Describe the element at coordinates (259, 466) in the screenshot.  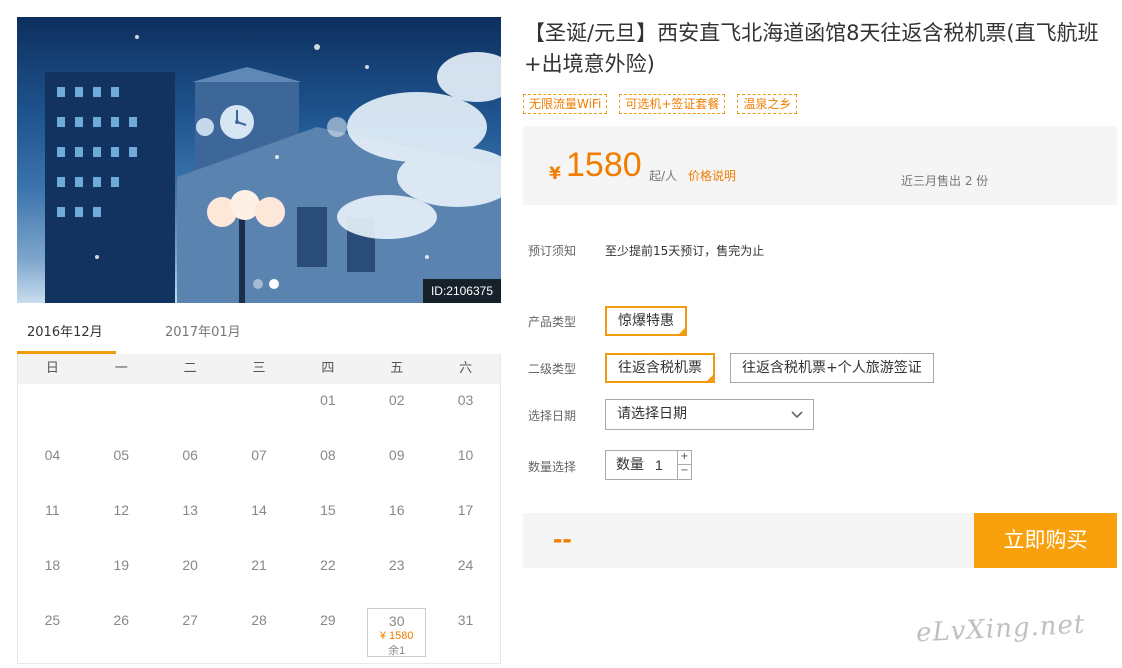
I see `calendar-day: 07` at that location.